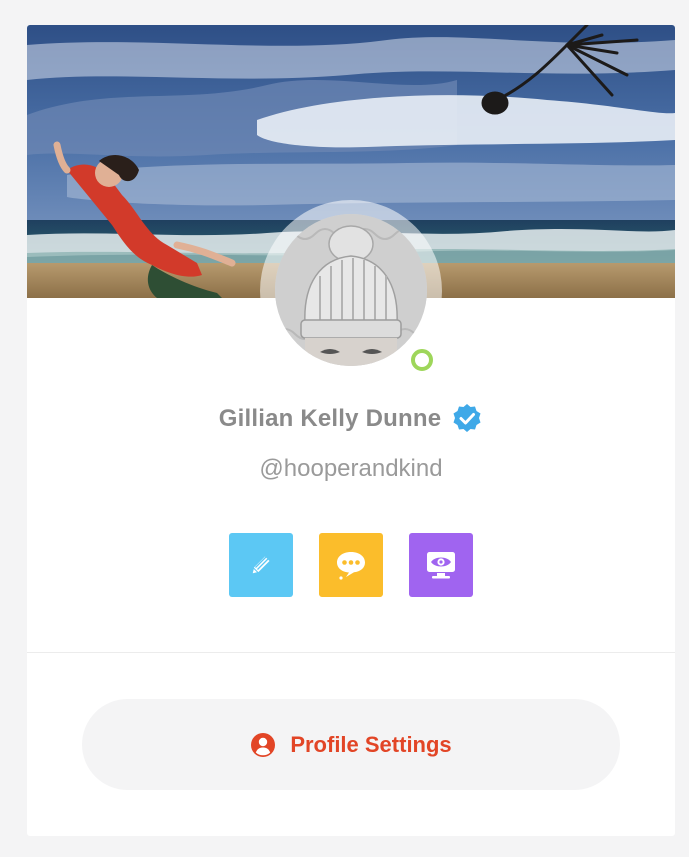 The image size is (689, 857). I want to click on profile-handle: @hooperandkind, so click(351, 468).